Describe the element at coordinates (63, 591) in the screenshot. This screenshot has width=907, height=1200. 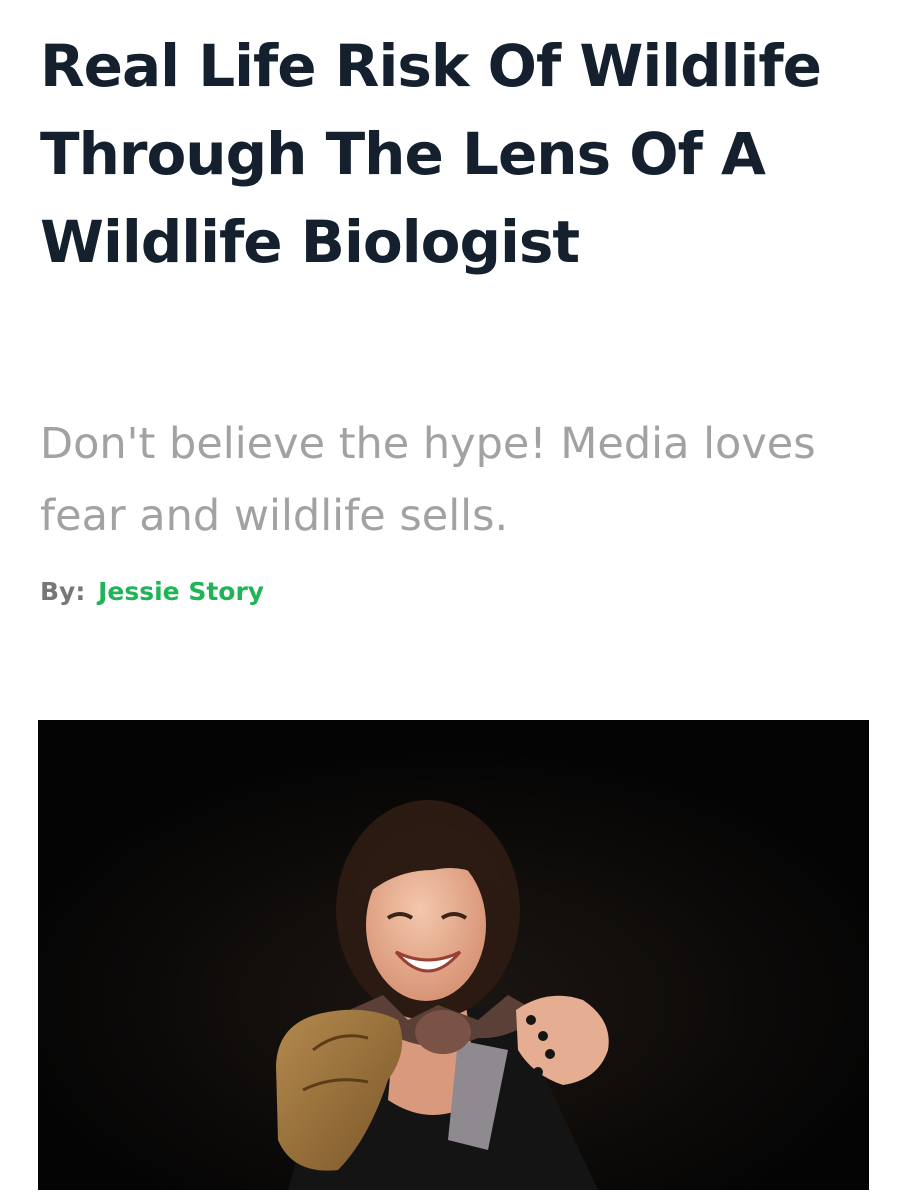
I see `byline-label: By:` at that location.